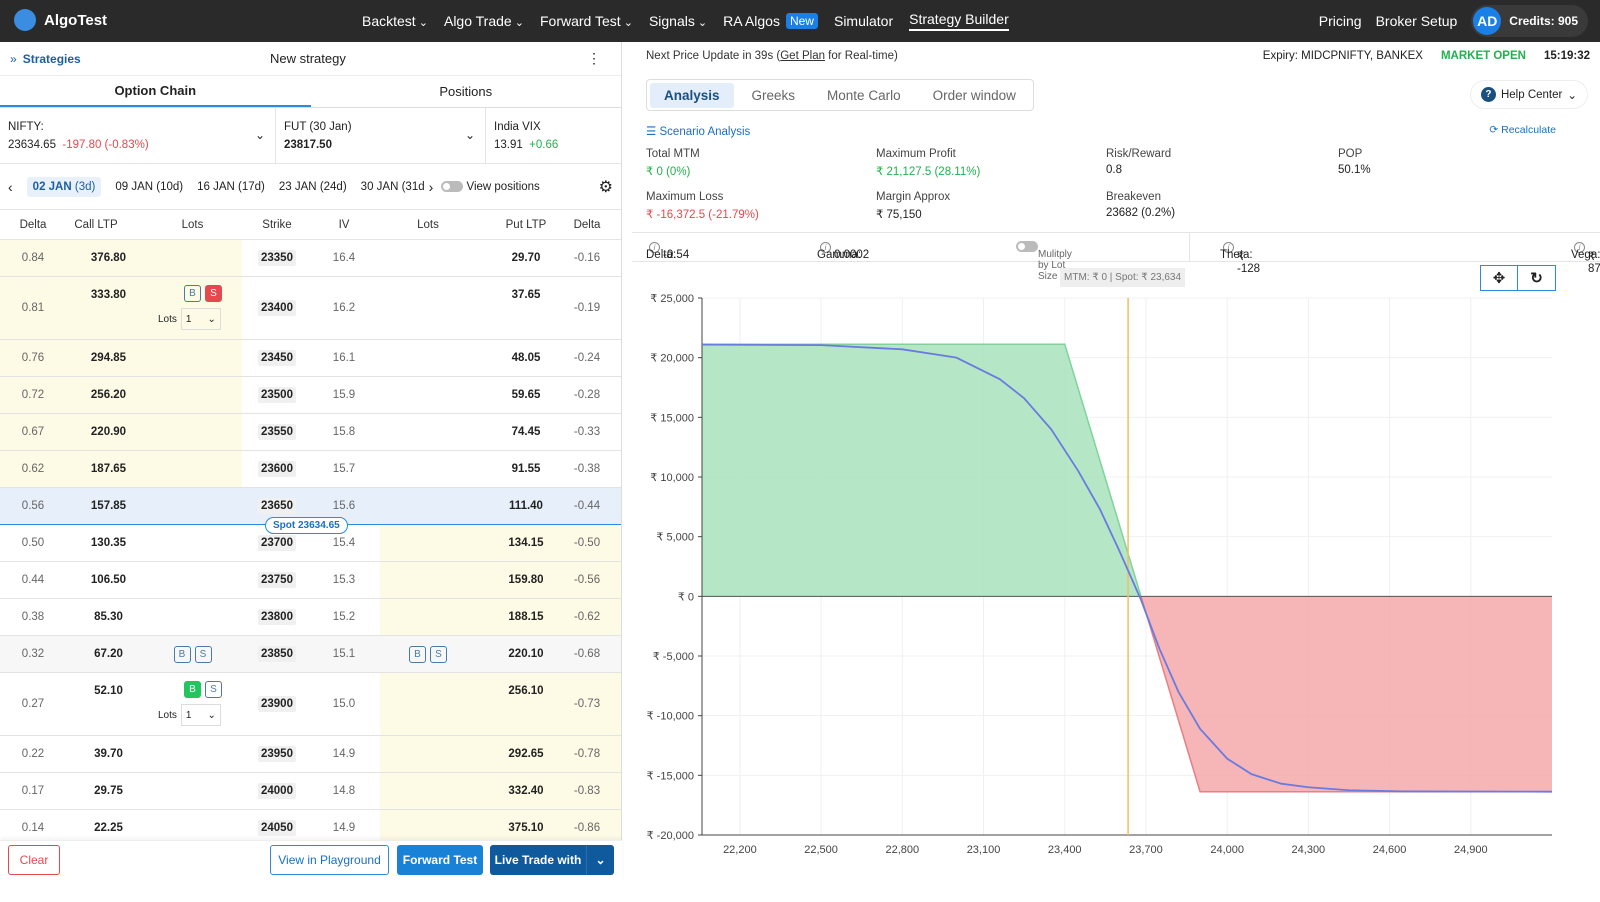 Image resolution: width=1600 pixels, height=902 pixels. Describe the element at coordinates (149, 187) in the screenshot. I see `expiry-tab: 09 JAN (10d)` at that location.